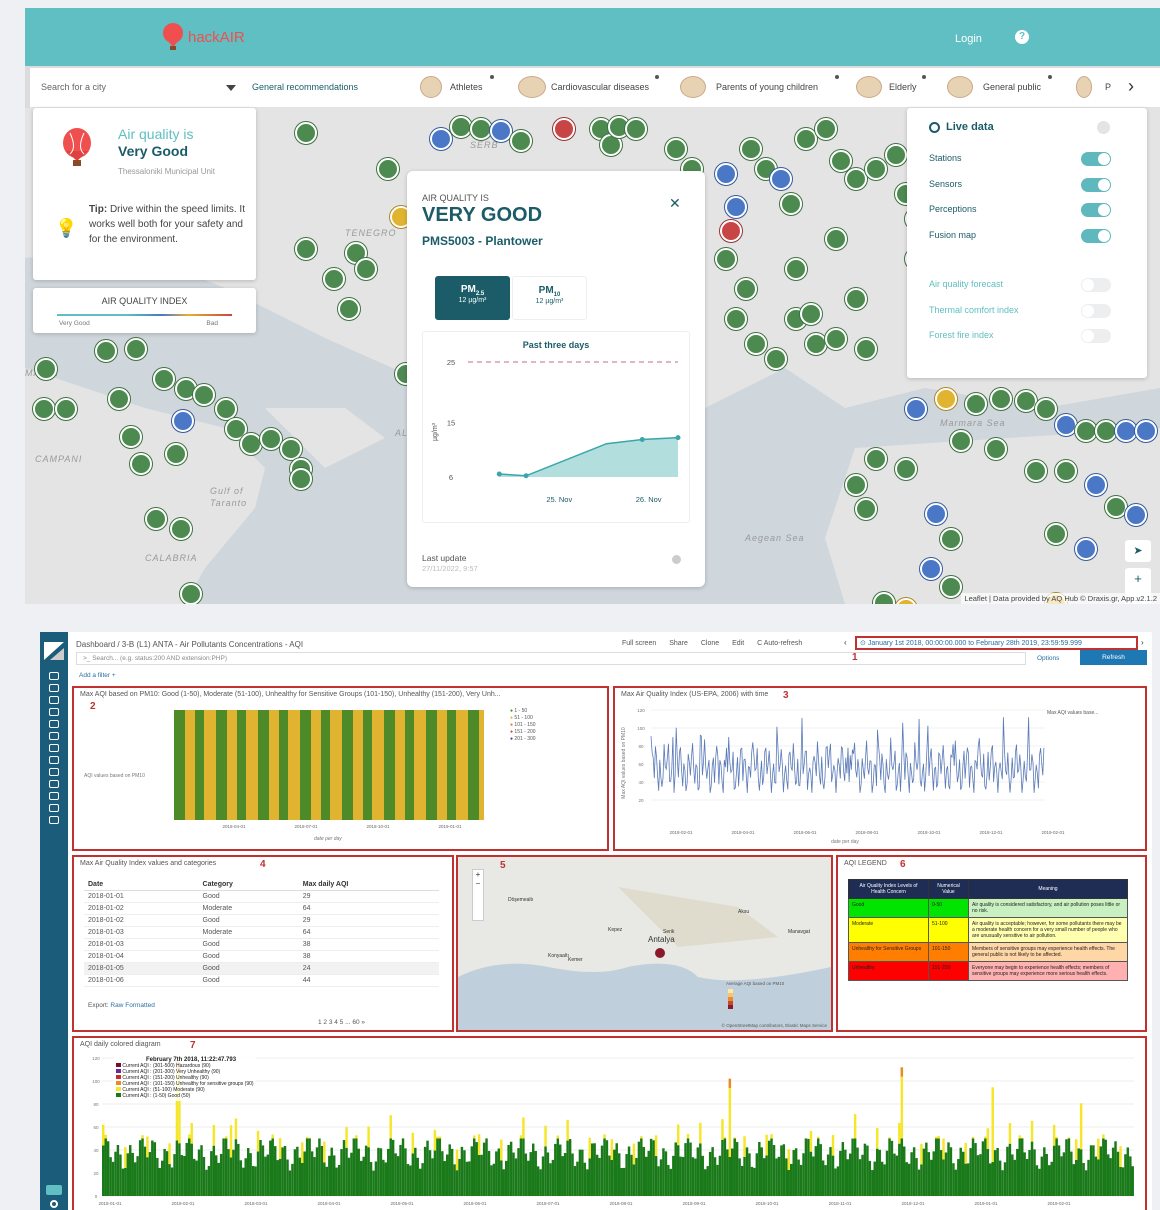 This screenshot has width=1160, height=1210. Describe the element at coordinates (934, 127) in the screenshot. I see `radio-icon` at that location.